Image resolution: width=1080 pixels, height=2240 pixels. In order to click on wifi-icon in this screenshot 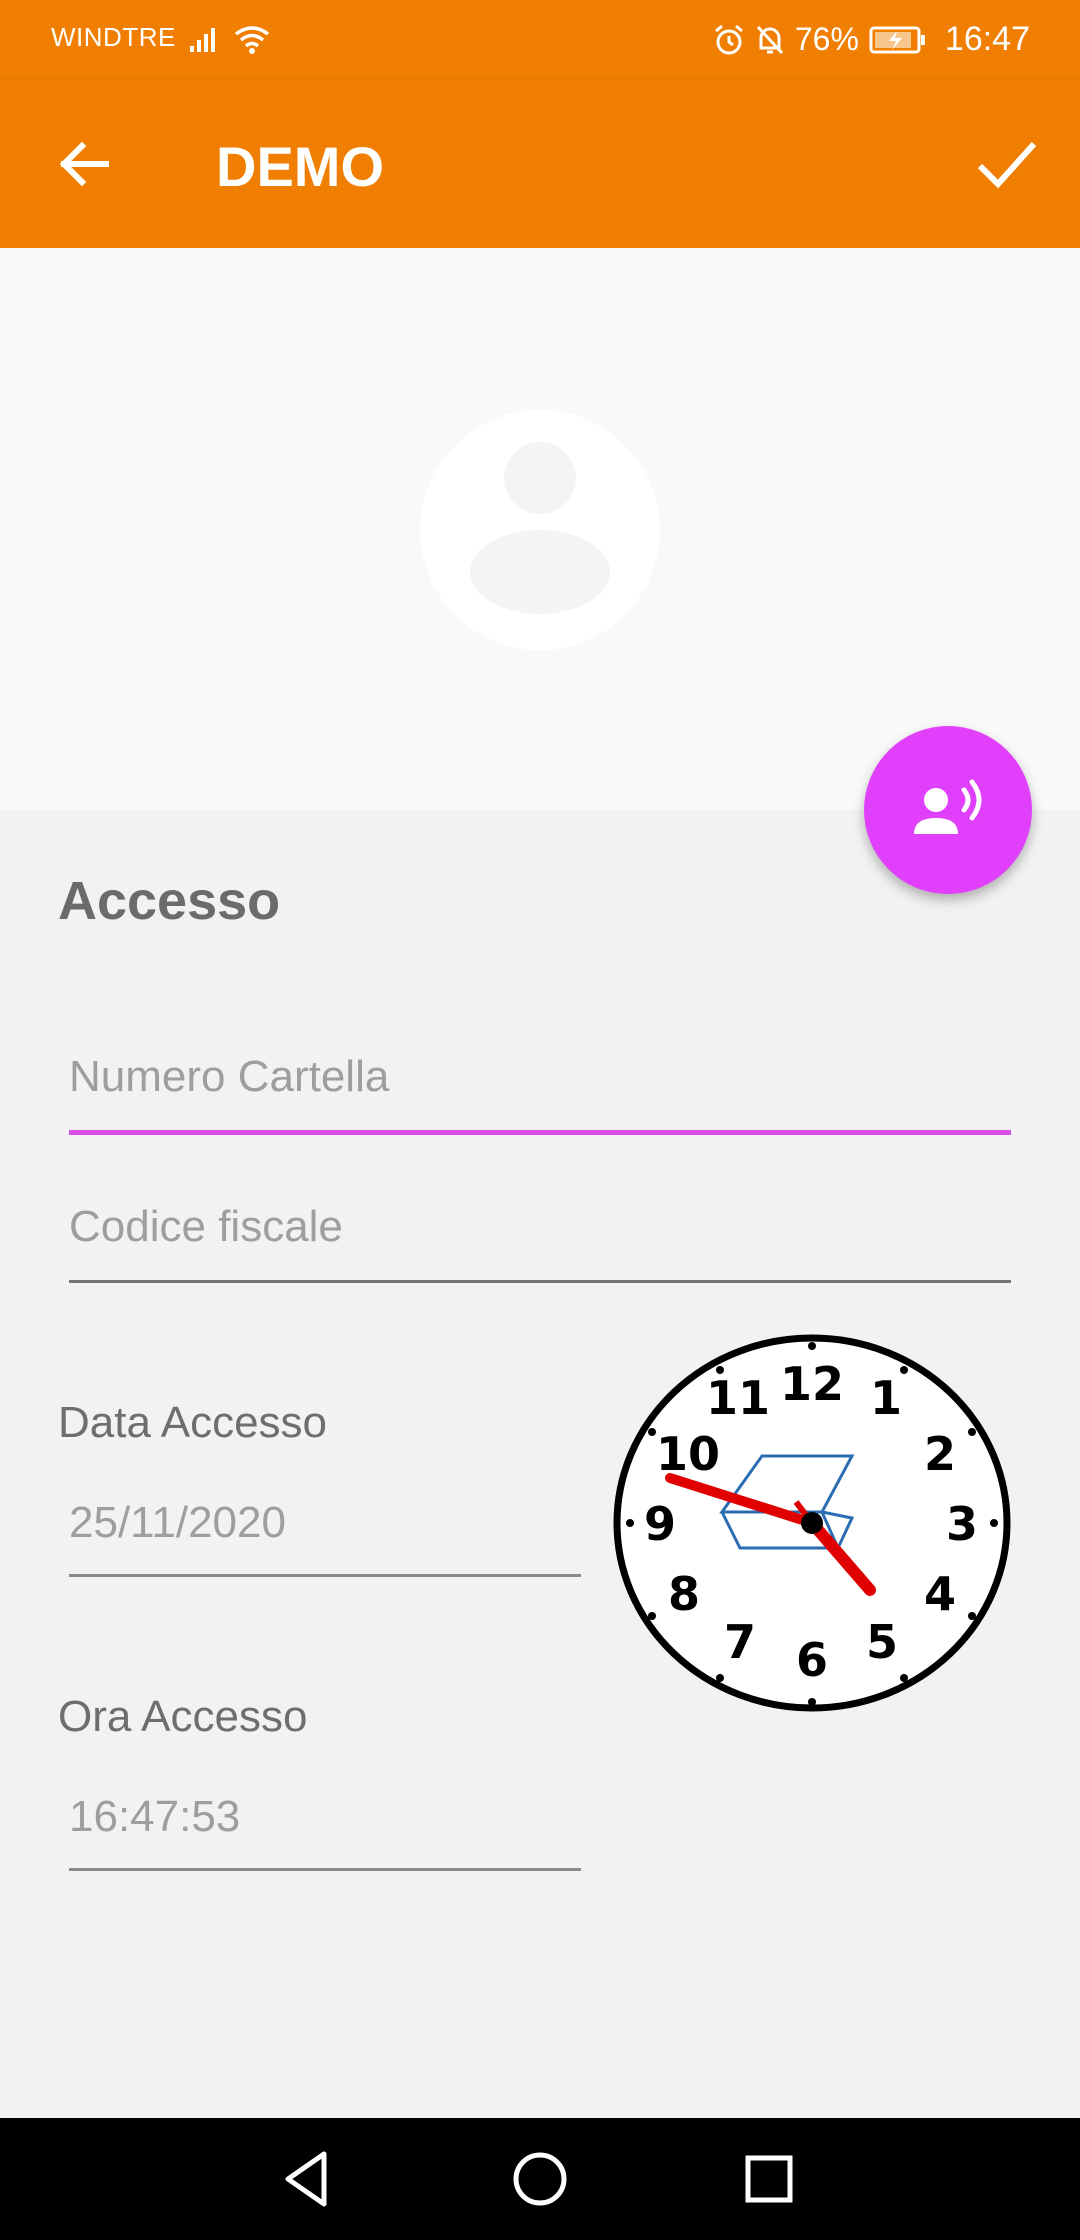, I will do `click(252, 40)`.